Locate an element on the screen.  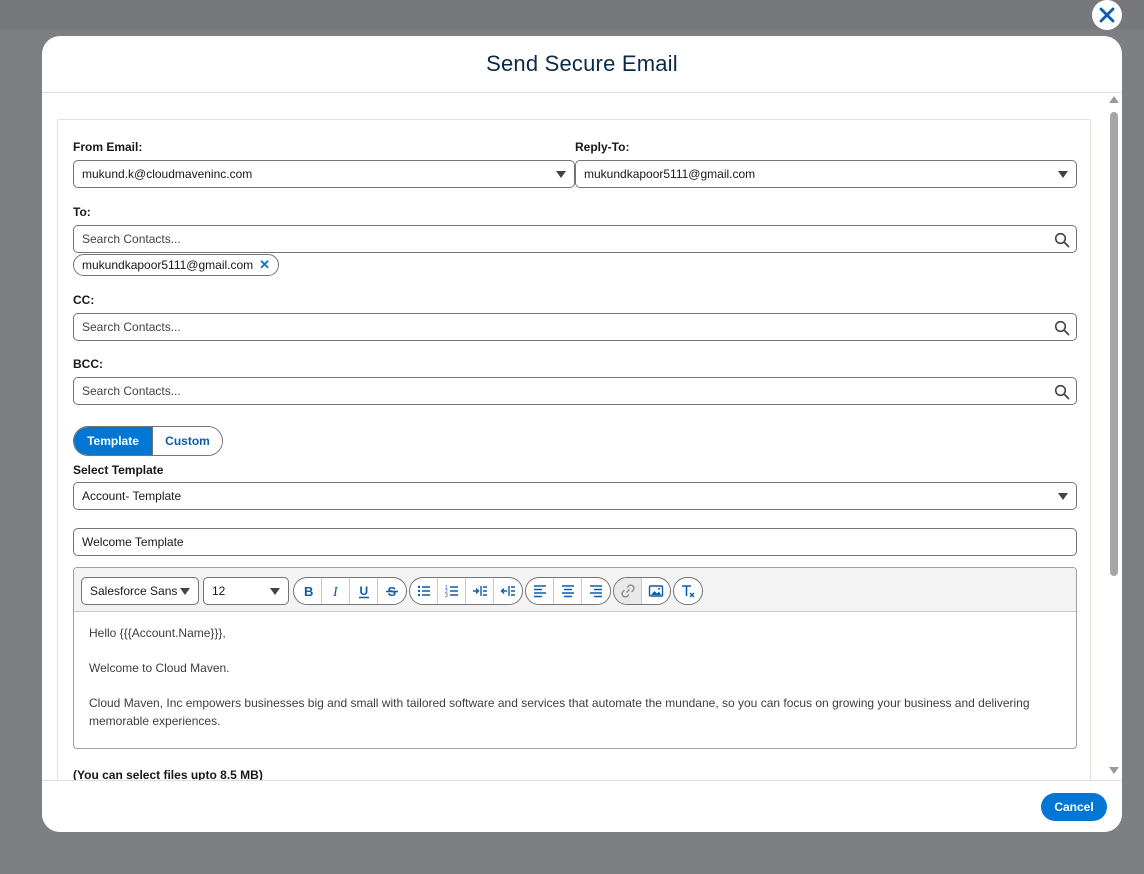
clear-format-group is located at coordinates (688, 591).